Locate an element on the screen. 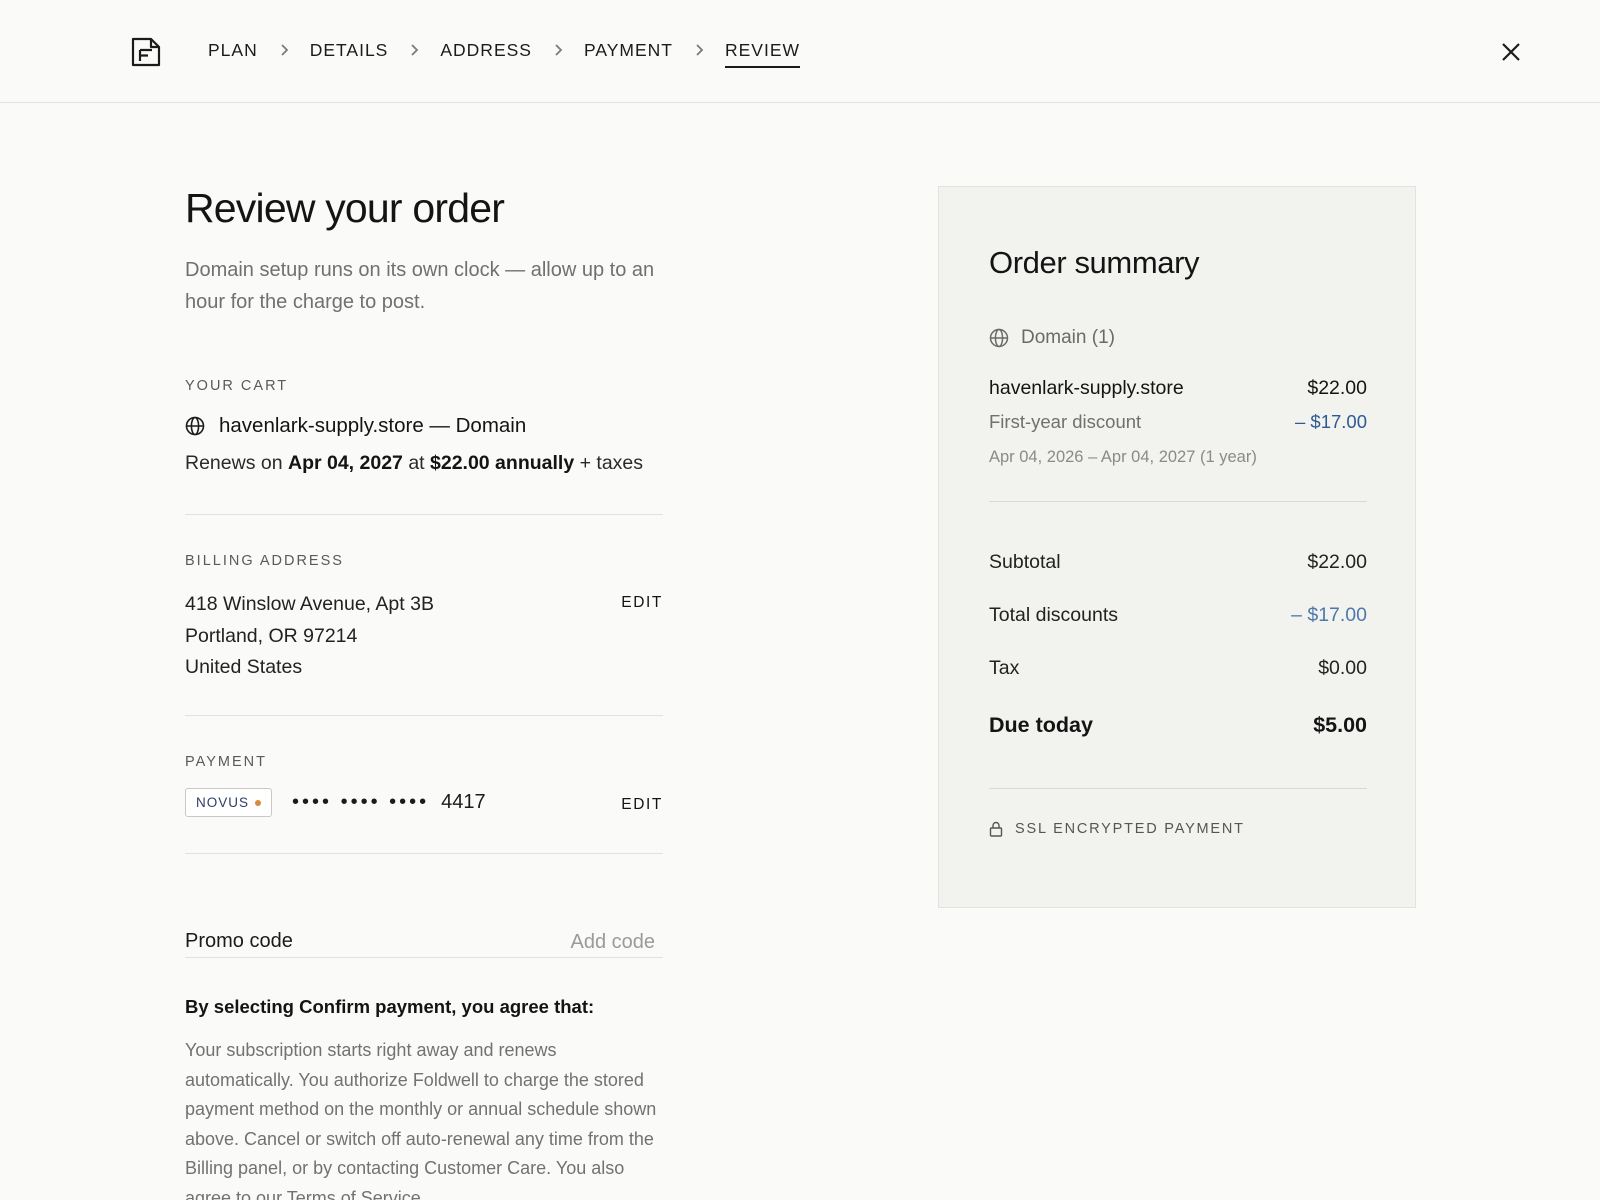 This screenshot has width=1600, height=1200. subtotal-label: Subtotal is located at coordinates (1025, 562).